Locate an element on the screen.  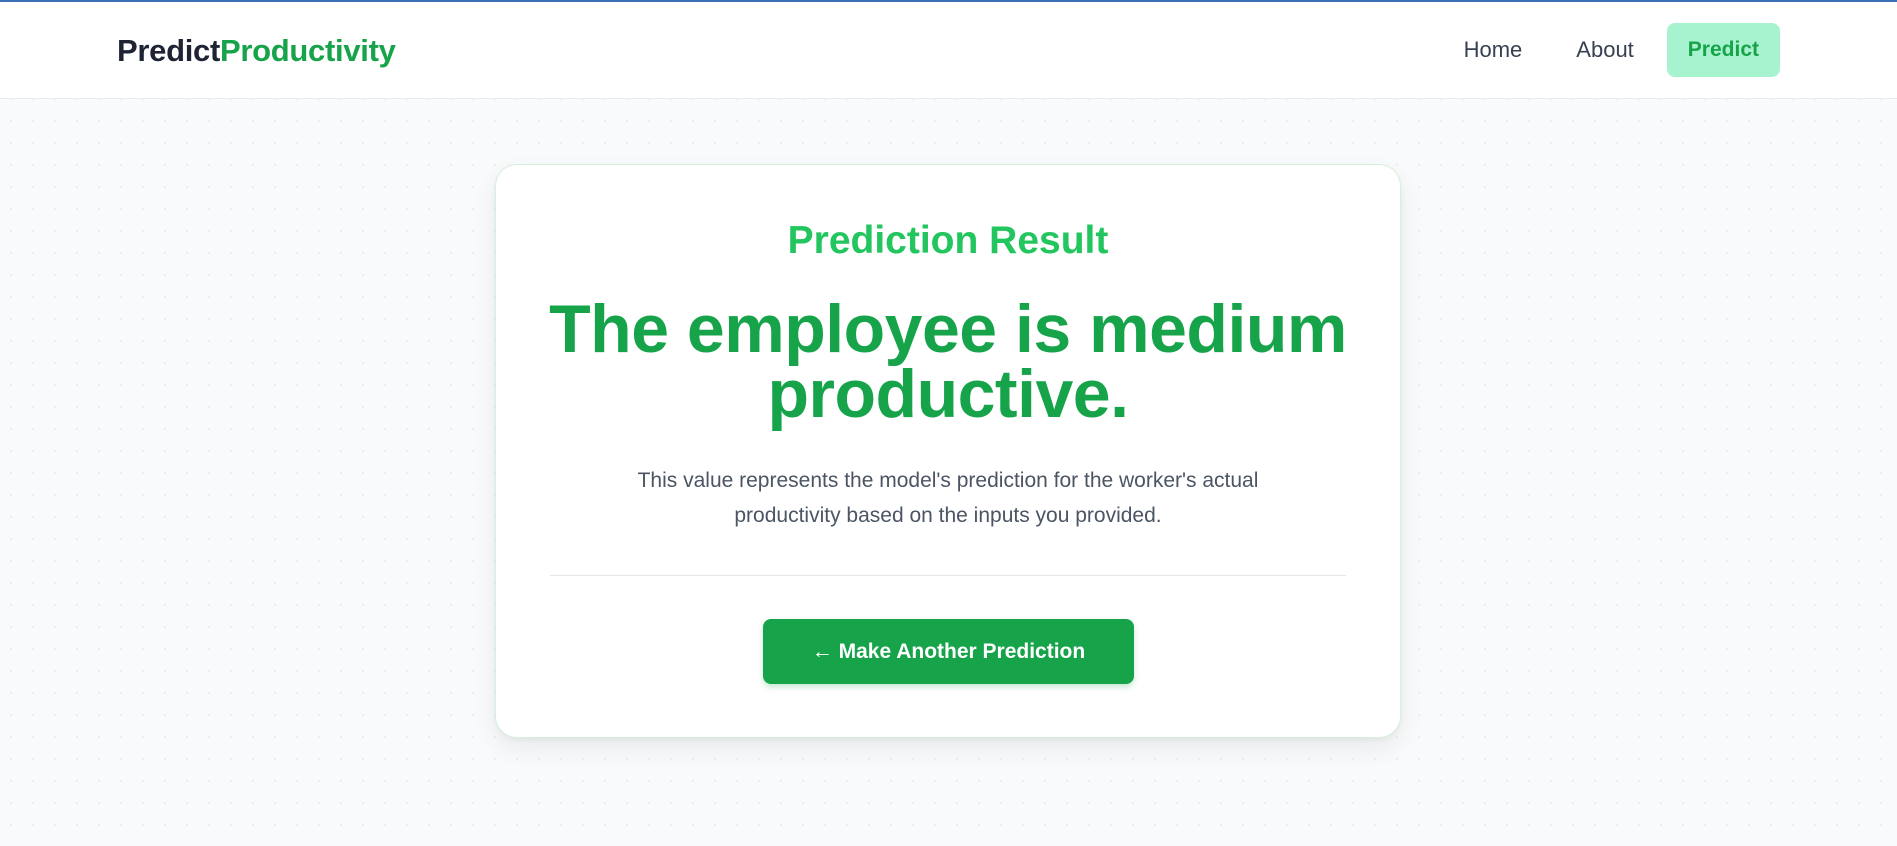
logo-part-productivity: Productivity is located at coordinates (308, 50).